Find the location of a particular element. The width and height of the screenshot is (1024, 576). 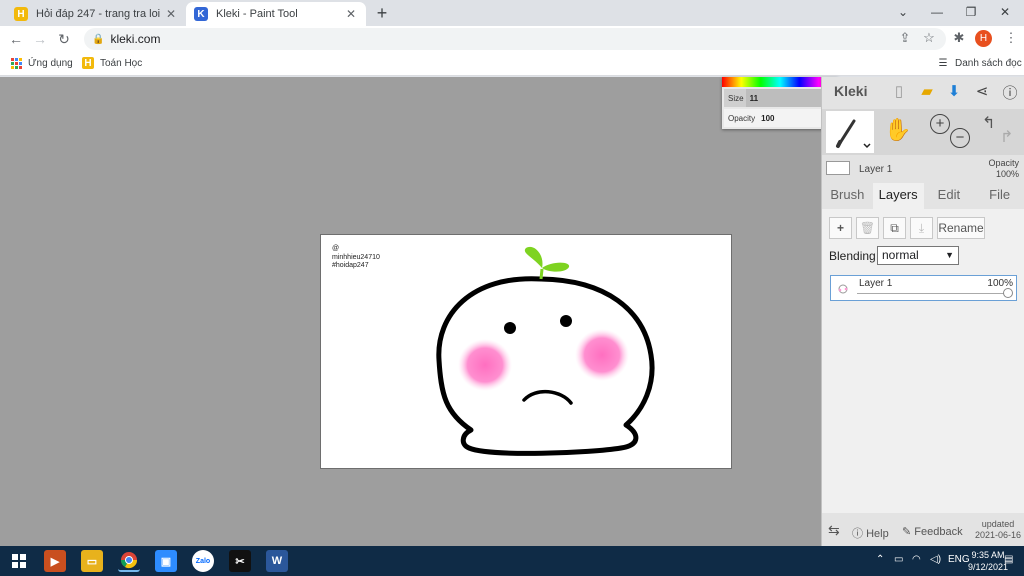

profile-avatar: H is located at coordinates (983, 38).